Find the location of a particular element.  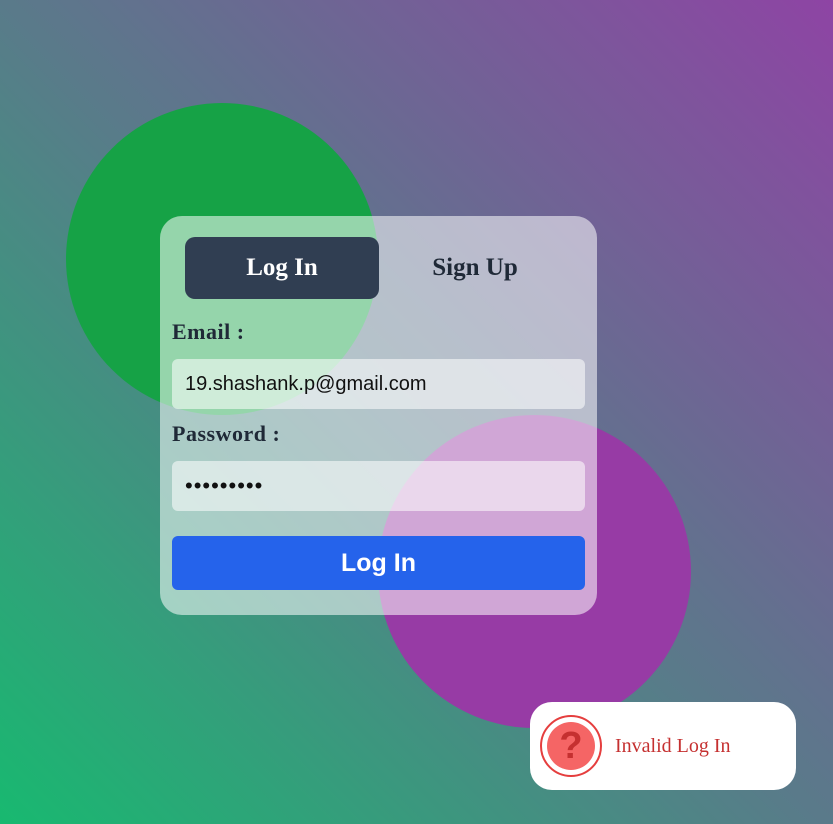

password-label: Password : is located at coordinates (226, 433).